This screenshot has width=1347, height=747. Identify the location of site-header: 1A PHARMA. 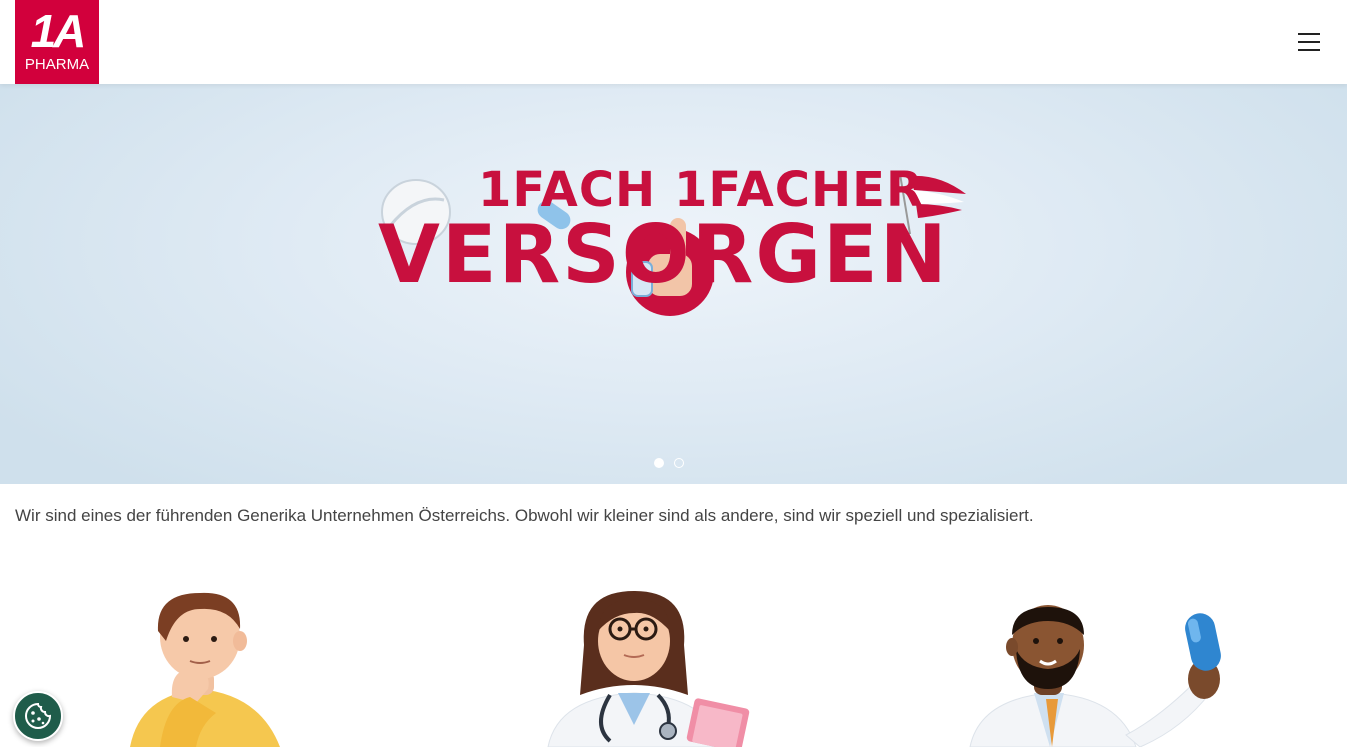
(673, 42).